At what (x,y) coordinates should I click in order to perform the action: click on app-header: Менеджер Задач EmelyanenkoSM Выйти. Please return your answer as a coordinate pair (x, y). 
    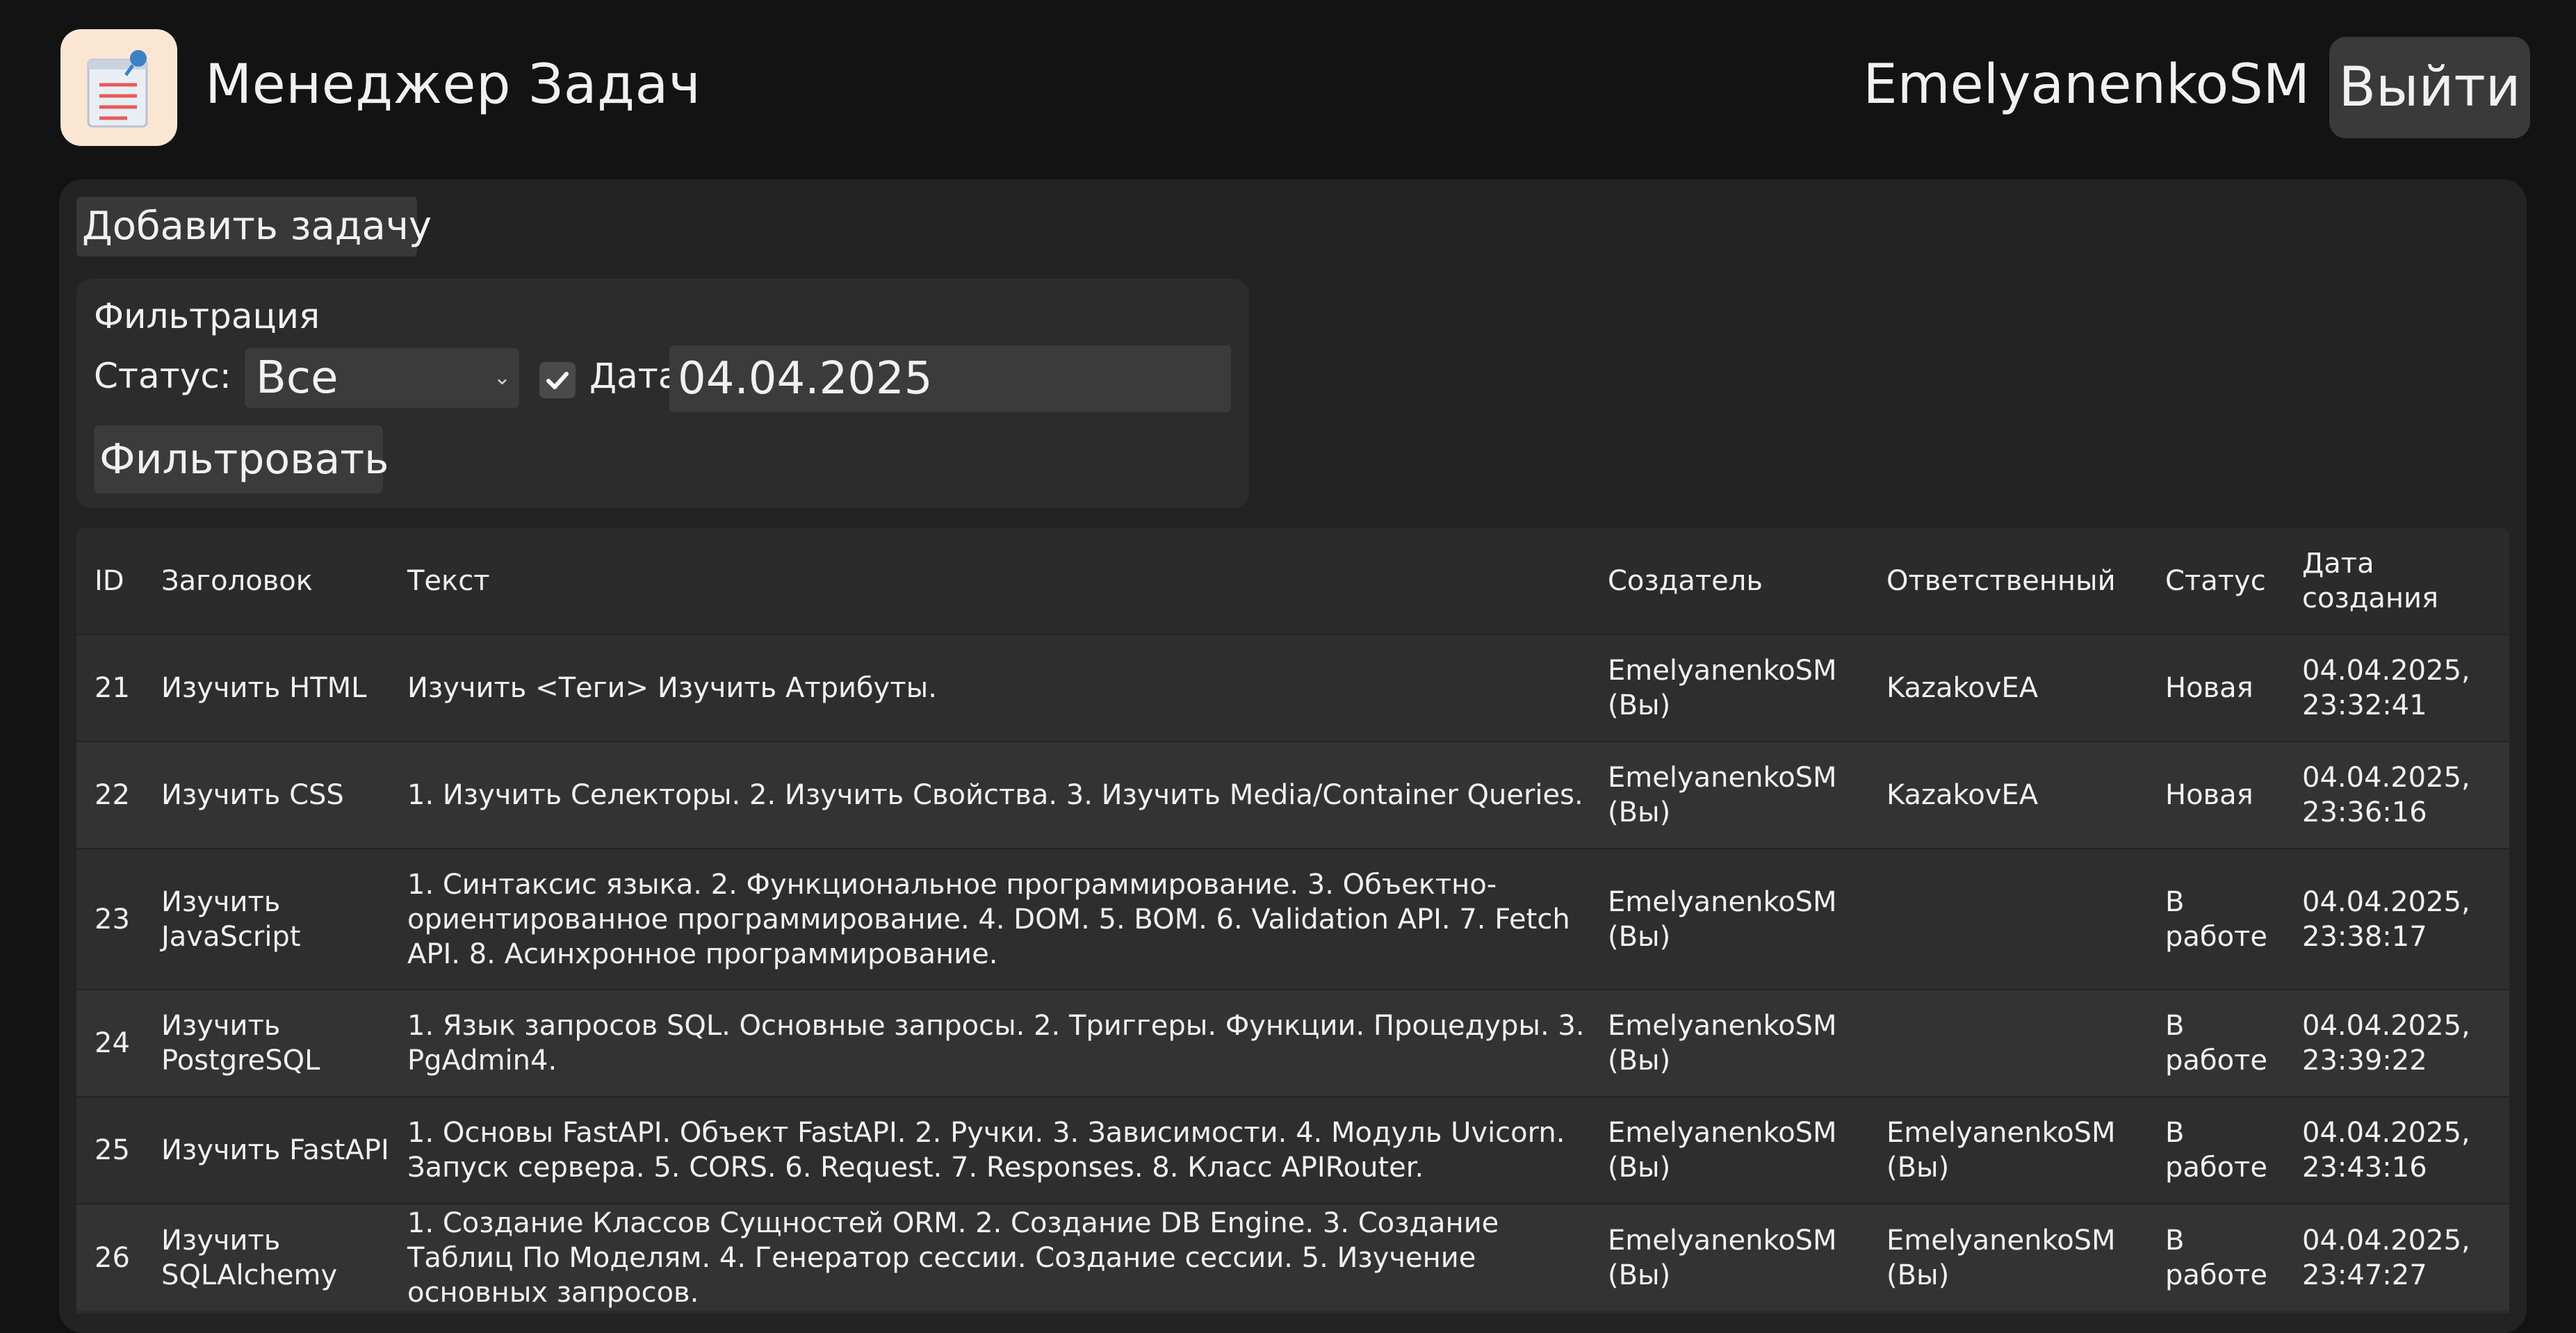
    Looking at the image, I should click on (1288, 87).